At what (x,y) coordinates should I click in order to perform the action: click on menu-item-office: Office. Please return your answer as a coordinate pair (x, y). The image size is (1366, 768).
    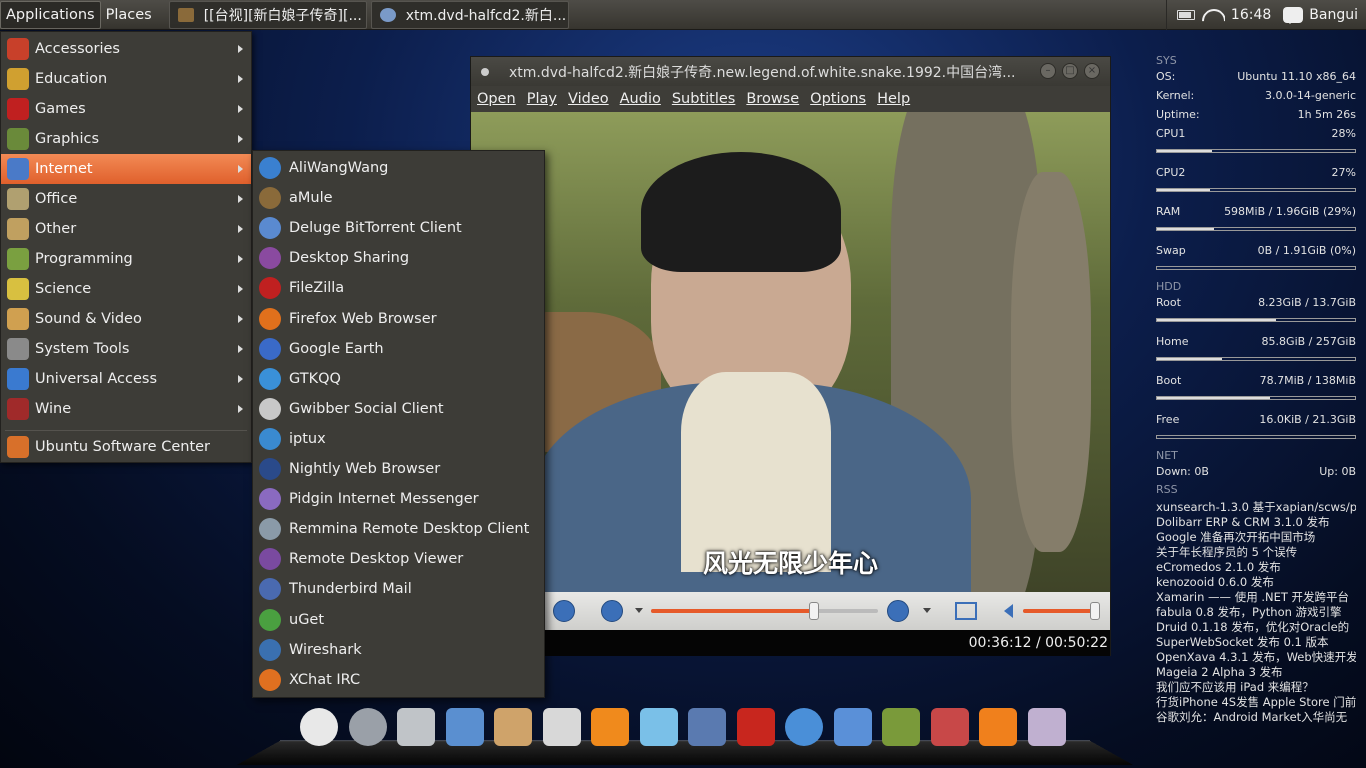
    Looking at the image, I should click on (126, 199).